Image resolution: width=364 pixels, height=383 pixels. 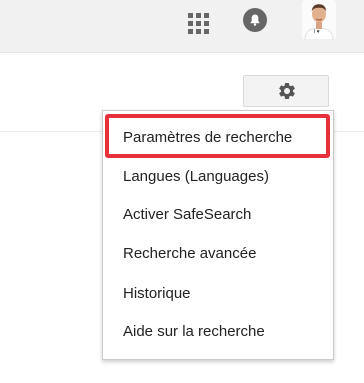 What do you see at coordinates (187, 215) in the screenshot?
I see `menu-item-safesearch: Activer SafeSearch` at bounding box center [187, 215].